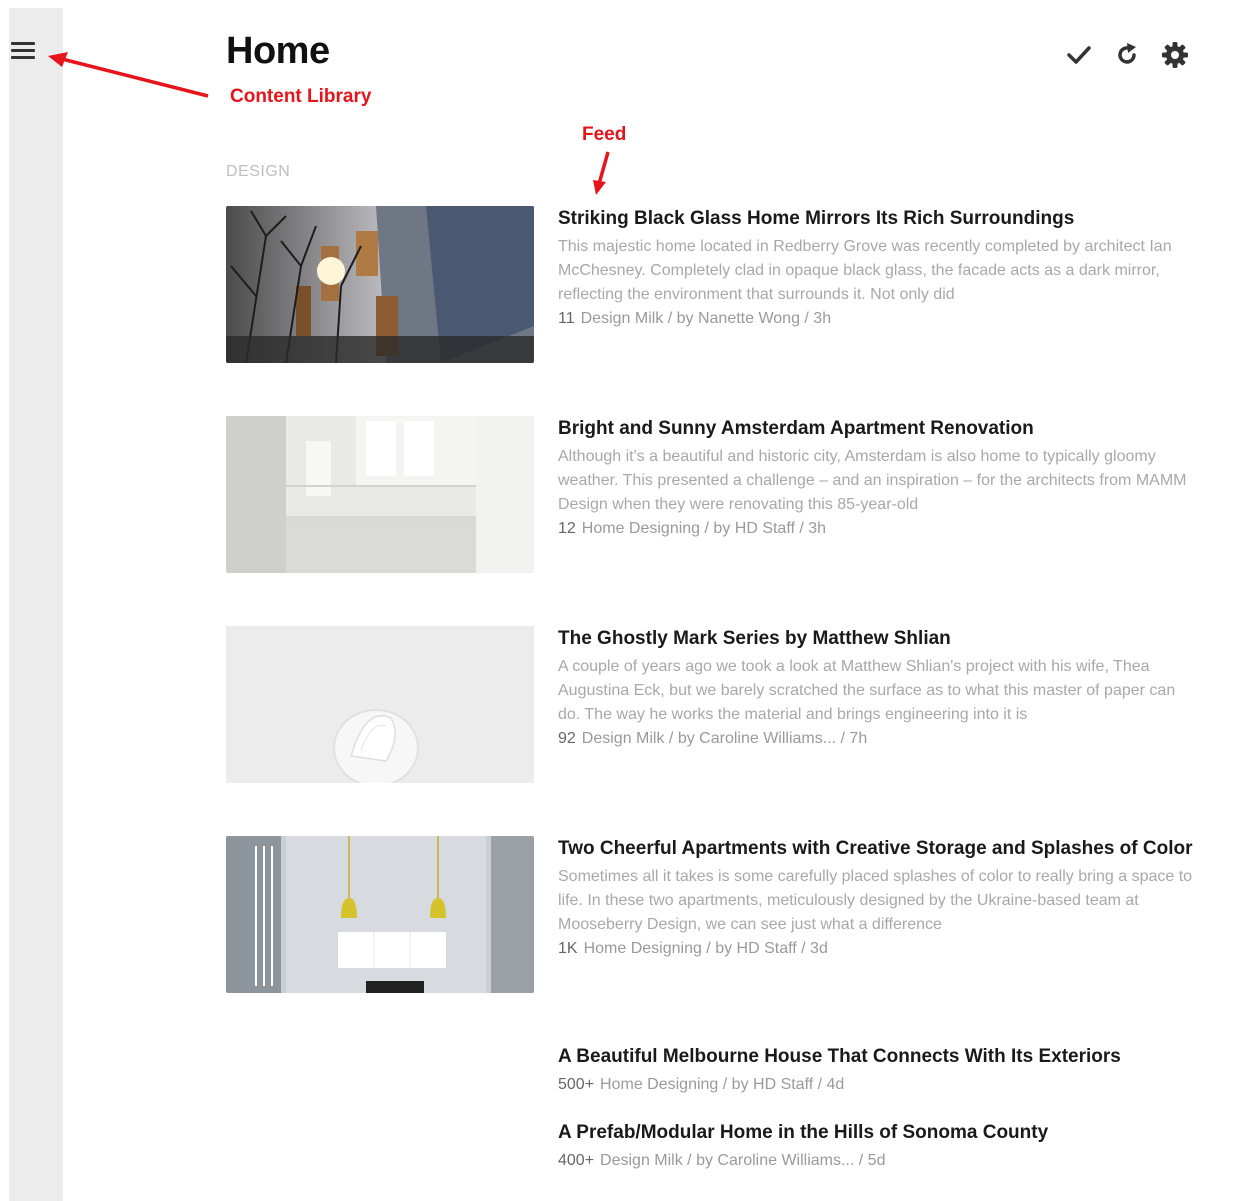  What do you see at coordinates (258, 171) in the screenshot?
I see `section-label: DESIGN` at bounding box center [258, 171].